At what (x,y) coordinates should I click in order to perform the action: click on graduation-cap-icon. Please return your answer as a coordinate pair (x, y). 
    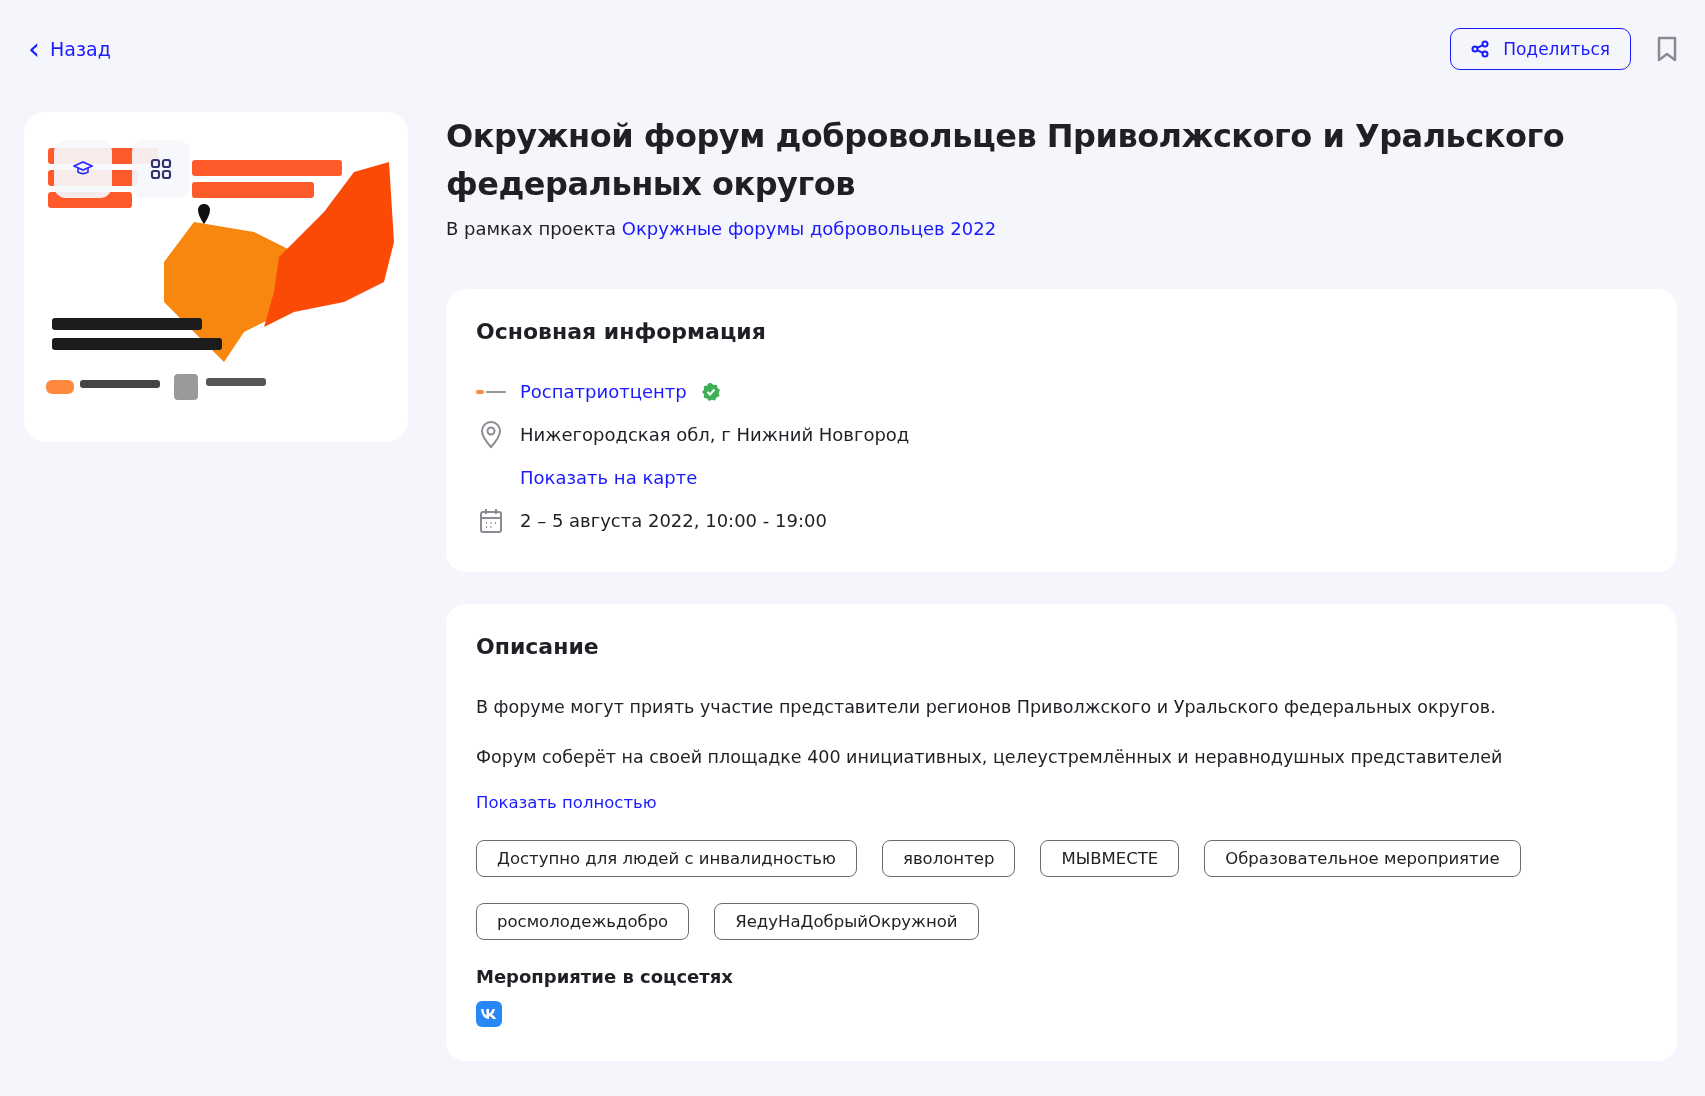
    Looking at the image, I should click on (83, 169).